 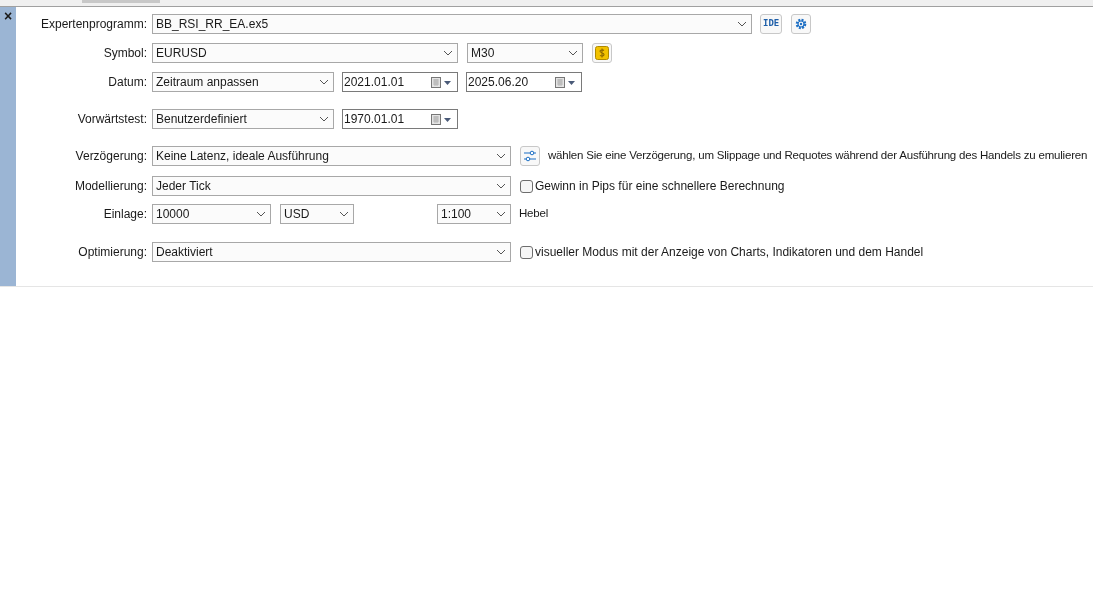 What do you see at coordinates (818, 156) in the screenshot?
I see `hint-text: wählen Sie eine Verzögerung, um Slippage und Requotes während der Ausführung des Handels zu emulieren` at bounding box center [818, 156].